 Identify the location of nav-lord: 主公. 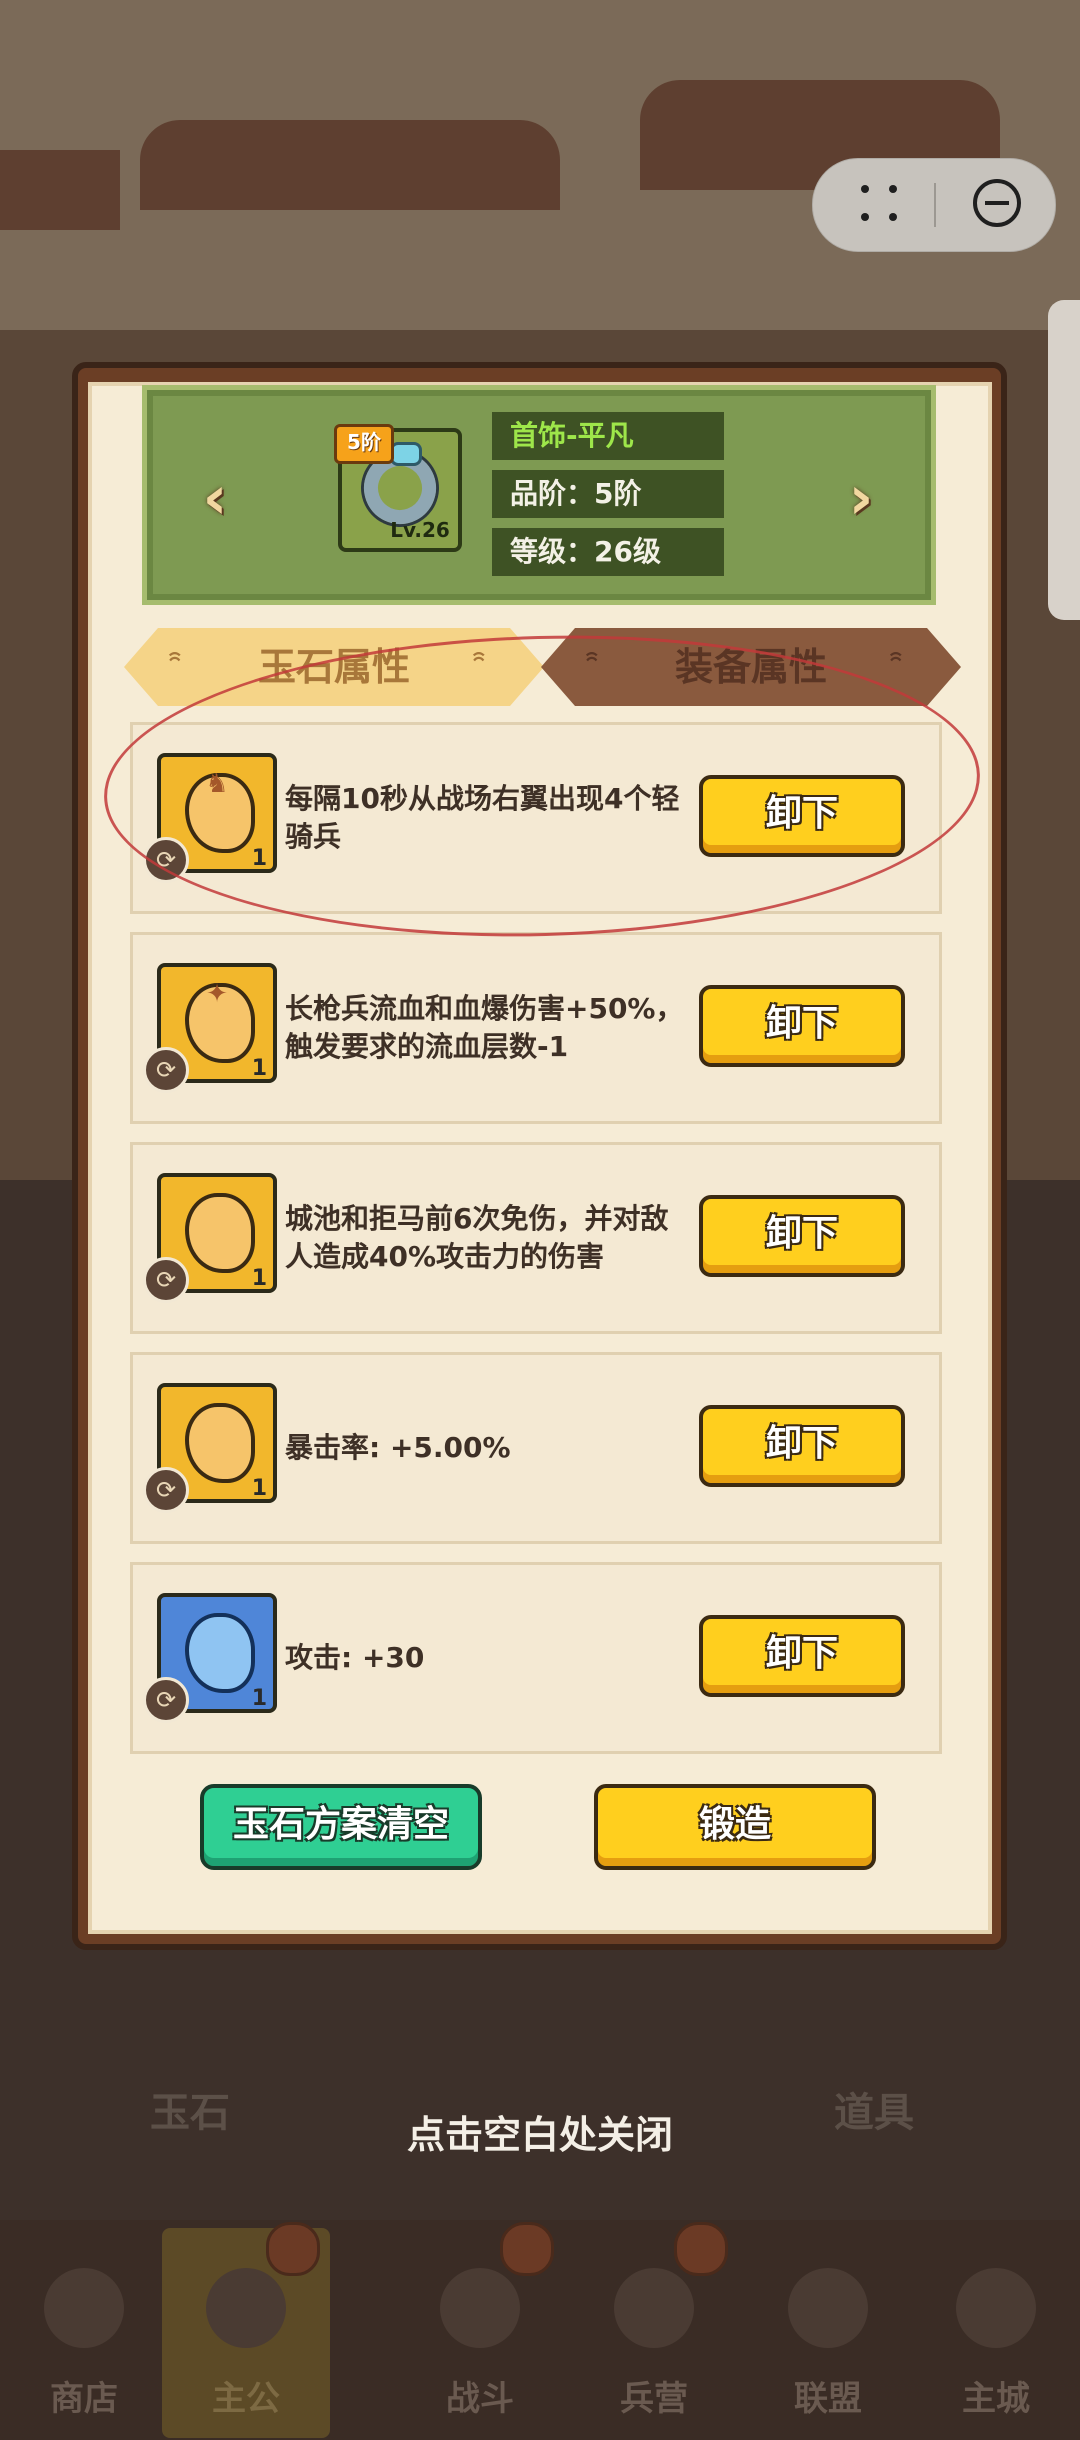
(246, 2330).